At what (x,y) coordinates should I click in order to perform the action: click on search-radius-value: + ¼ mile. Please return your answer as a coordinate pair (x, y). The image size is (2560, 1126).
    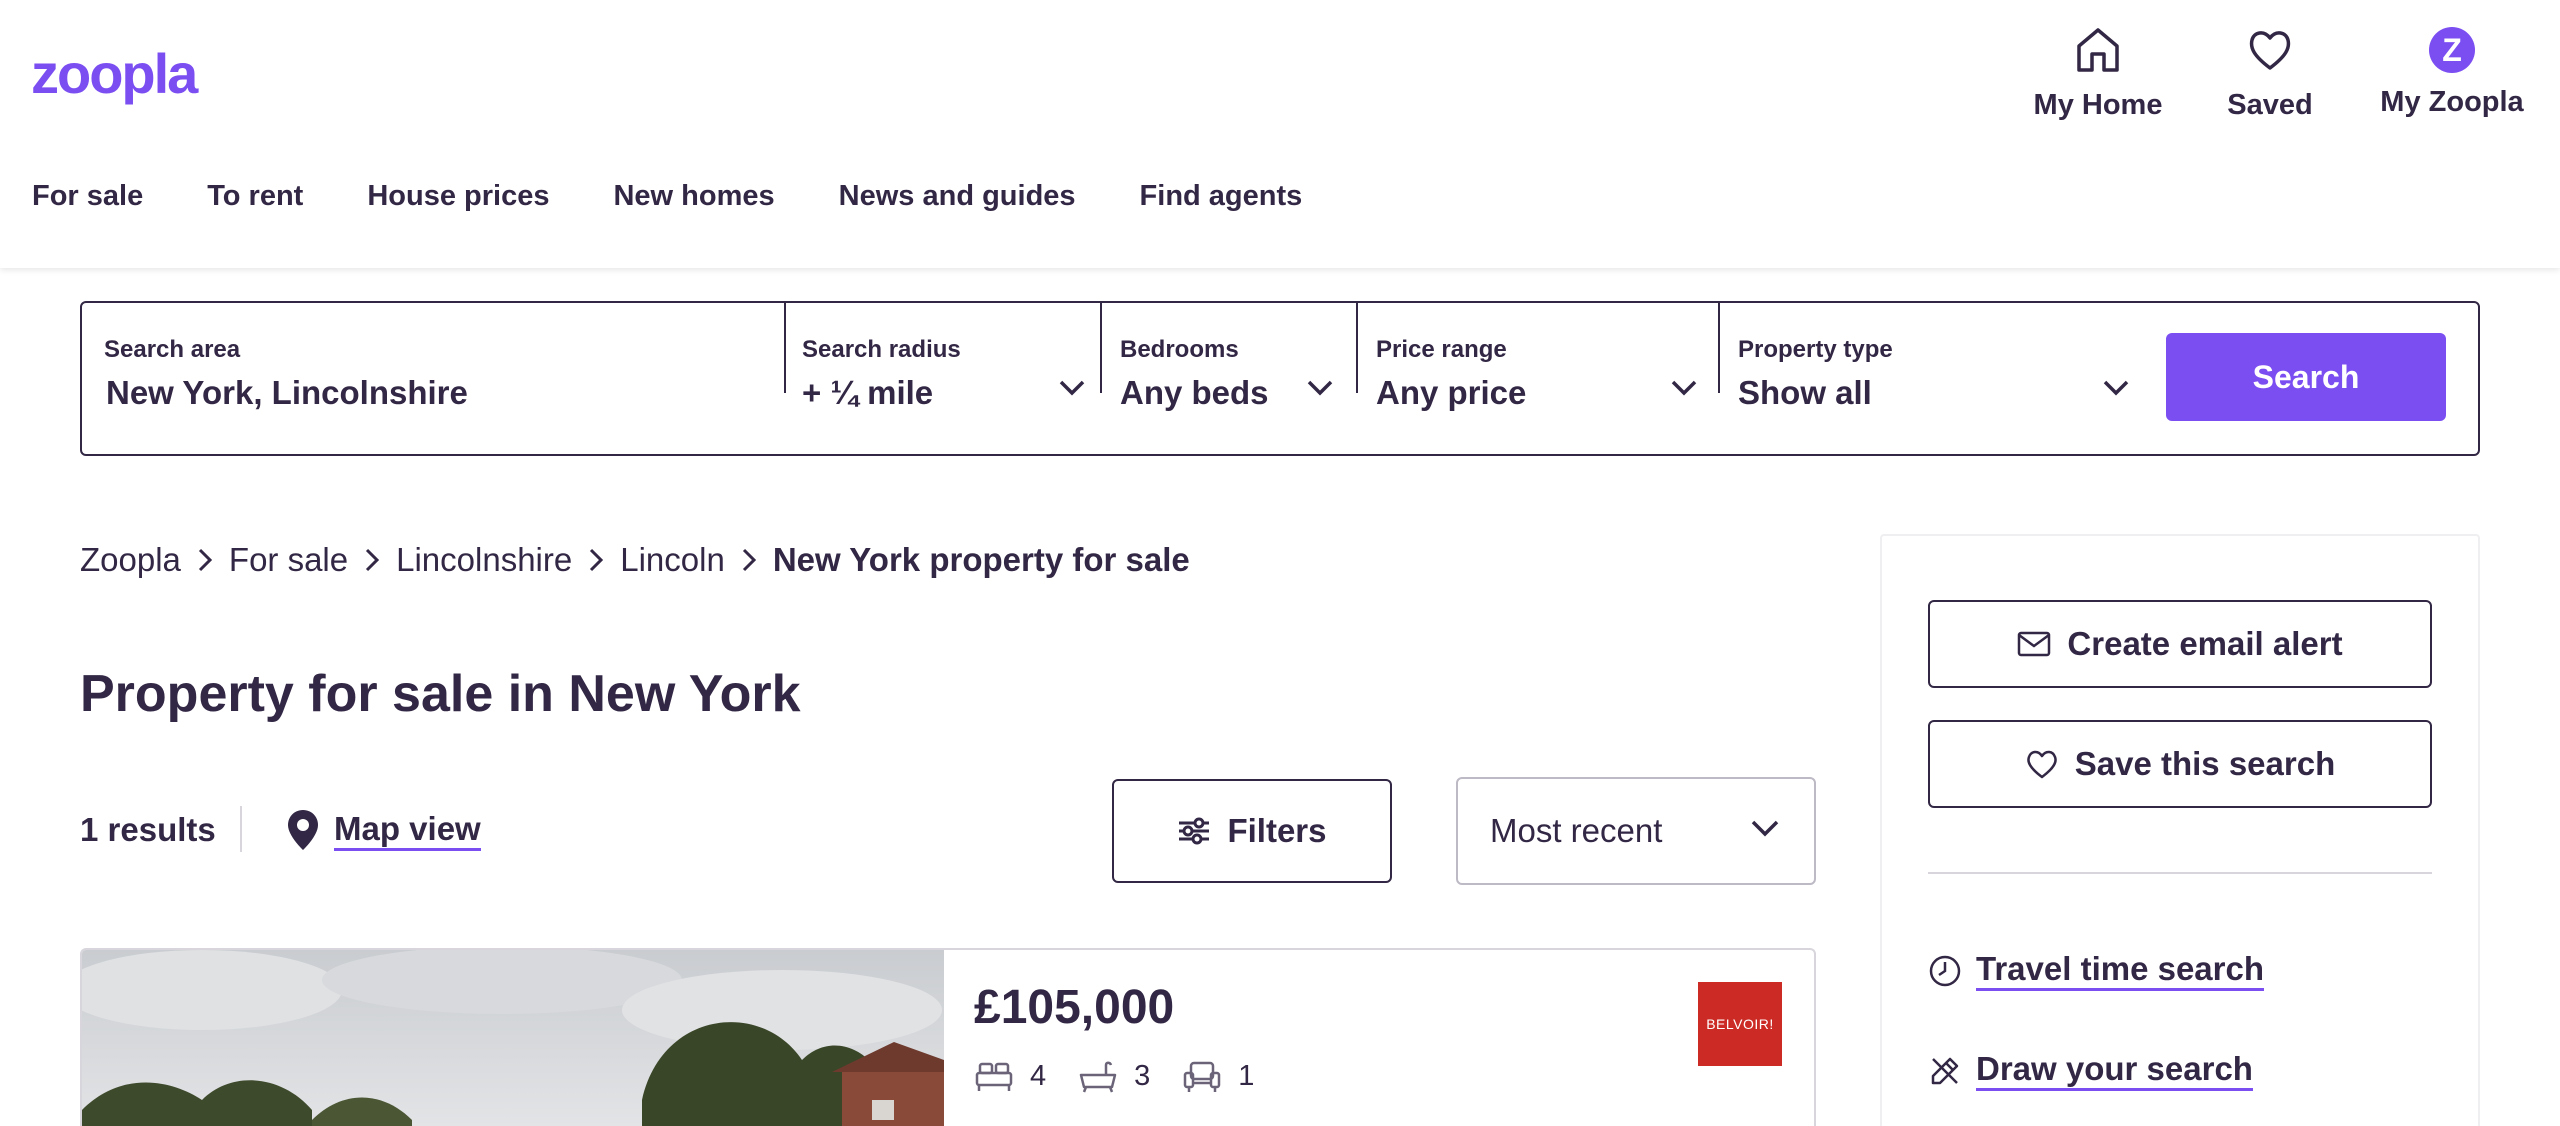
    Looking at the image, I should click on (868, 392).